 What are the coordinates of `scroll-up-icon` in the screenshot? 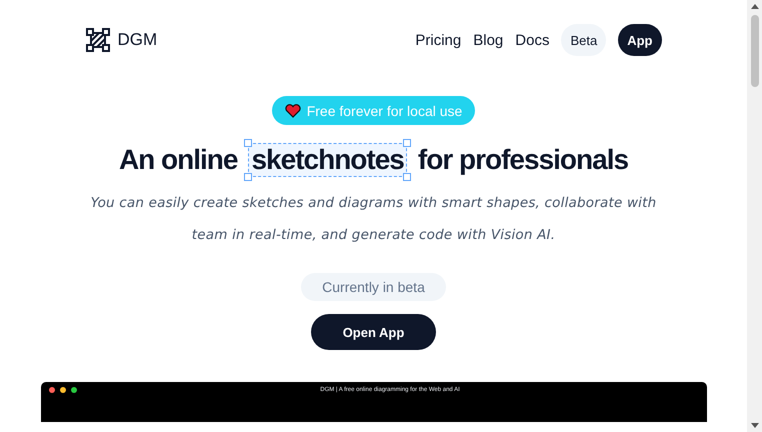 It's located at (754, 6).